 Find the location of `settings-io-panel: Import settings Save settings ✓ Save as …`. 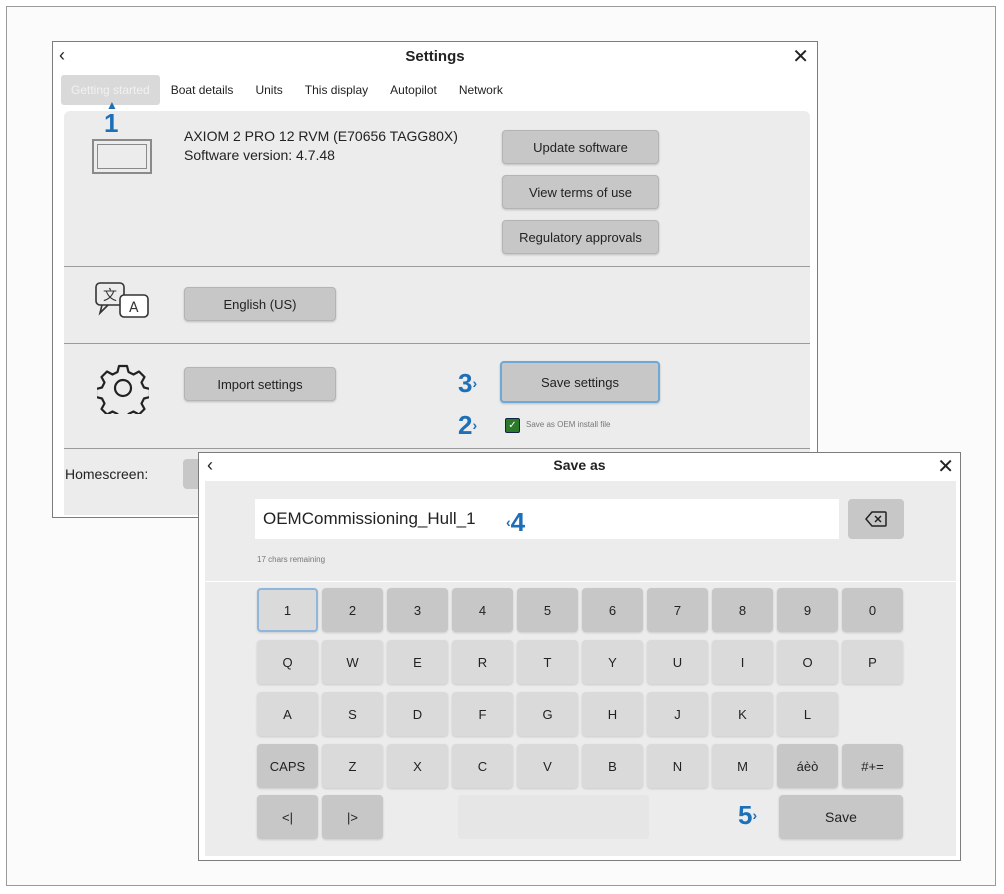

settings-io-panel: Import settings Save settings ✓ Save as … is located at coordinates (437, 396).